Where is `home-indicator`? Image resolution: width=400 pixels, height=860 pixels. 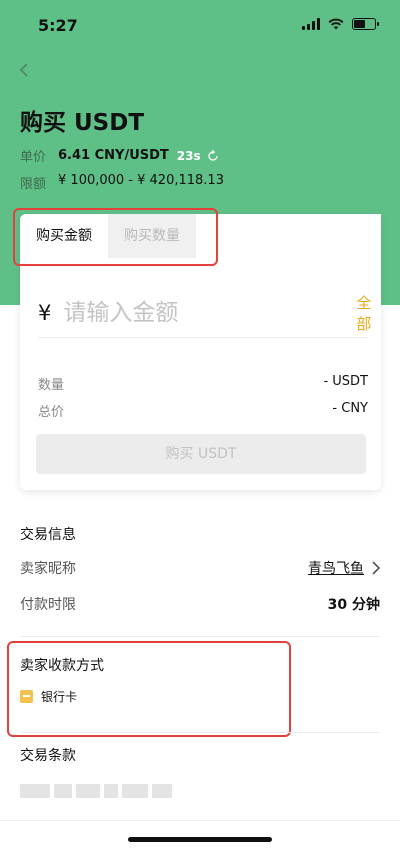
home-indicator is located at coordinates (200, 839).